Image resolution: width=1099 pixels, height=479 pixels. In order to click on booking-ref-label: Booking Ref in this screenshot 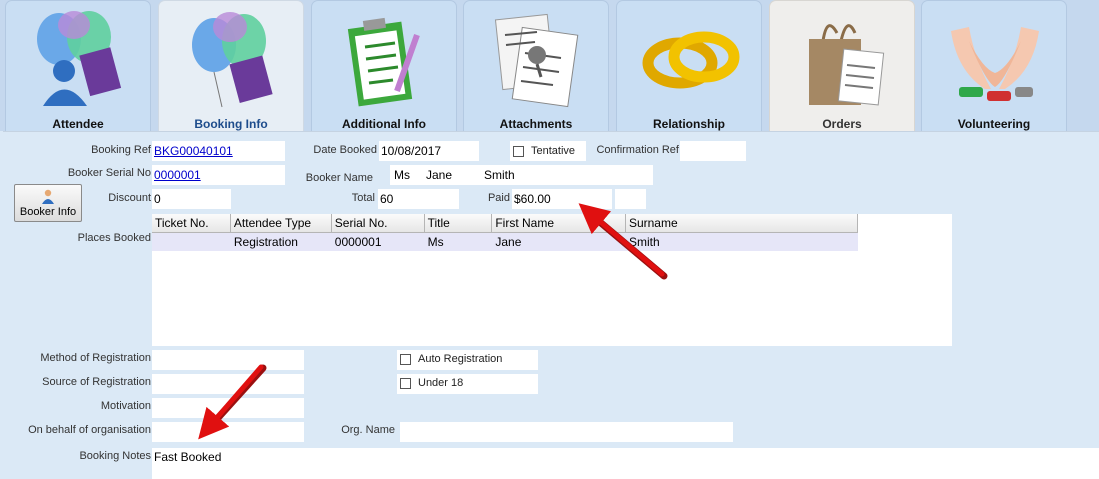, I will do `click(121, 150)`.